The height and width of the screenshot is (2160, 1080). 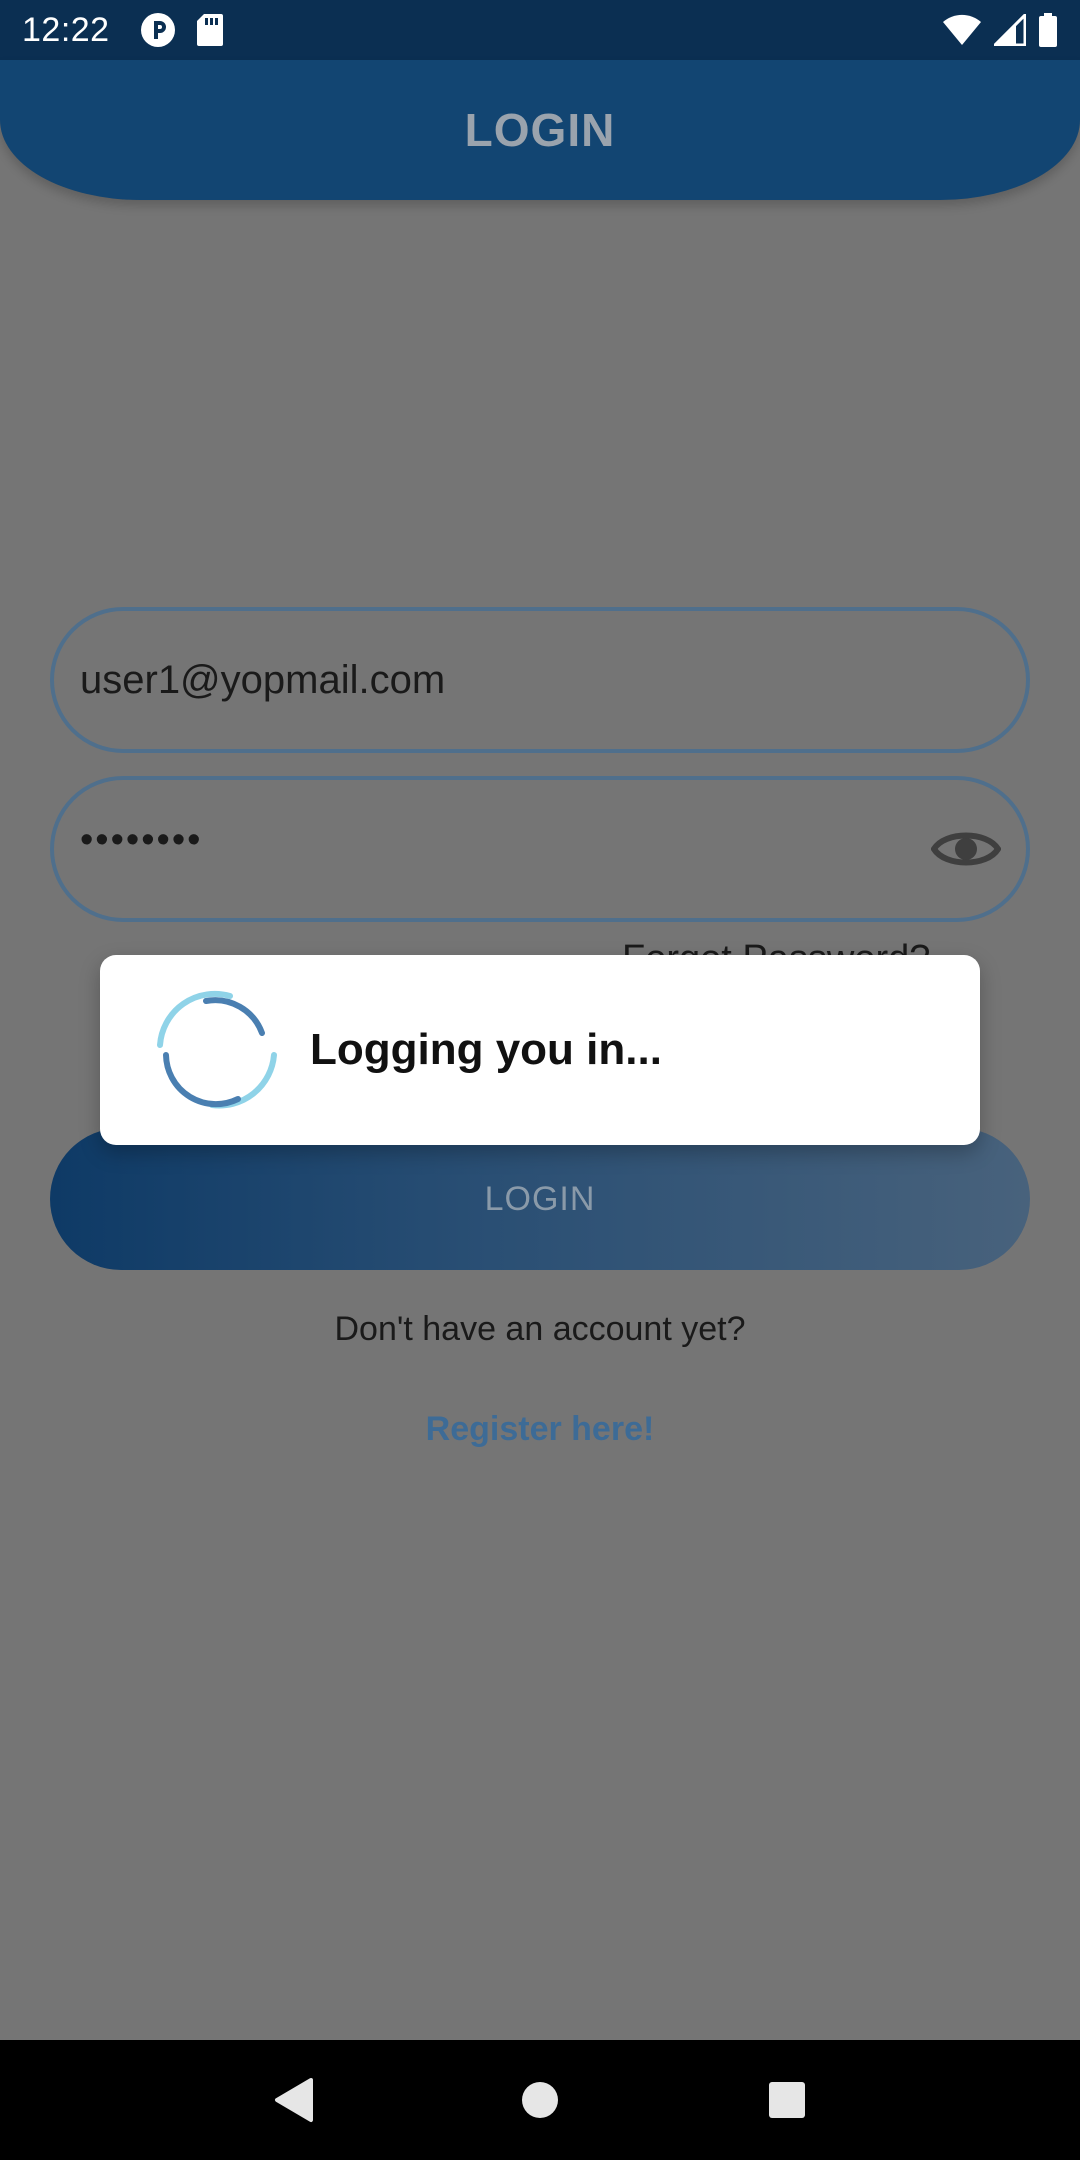 I want to click on recents-icon, so click(x=786, y=2100).